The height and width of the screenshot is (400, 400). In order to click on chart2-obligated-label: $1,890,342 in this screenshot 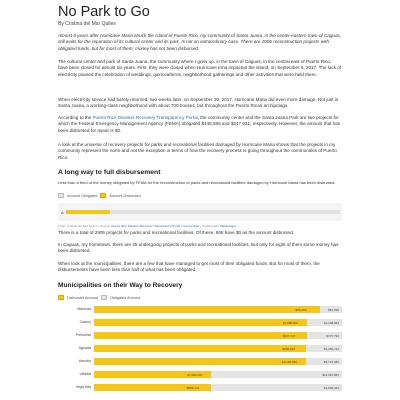, I will do `click(331, 388)`.